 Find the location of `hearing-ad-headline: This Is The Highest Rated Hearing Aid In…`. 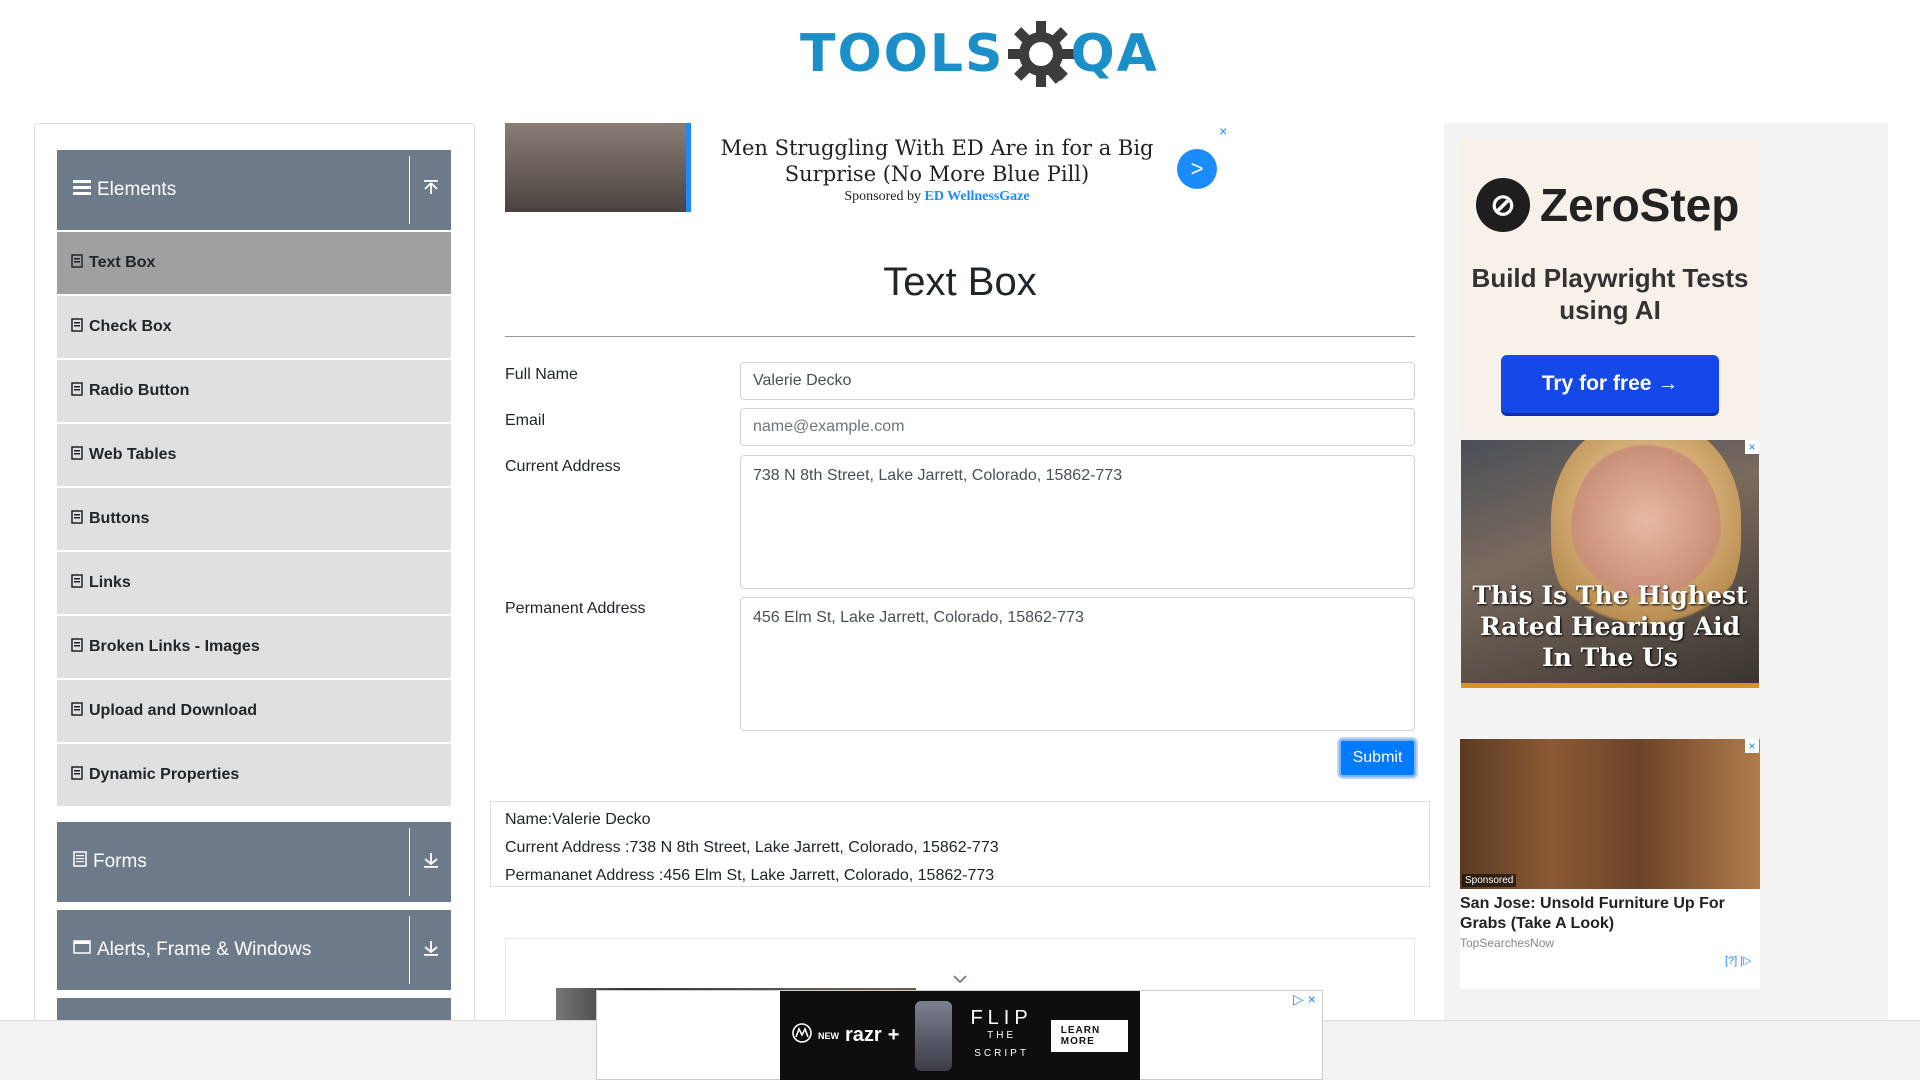

hearing-ad-headline: This Is The Highest Rated Hearing Aid In… is located at coordinates (1610, 626).